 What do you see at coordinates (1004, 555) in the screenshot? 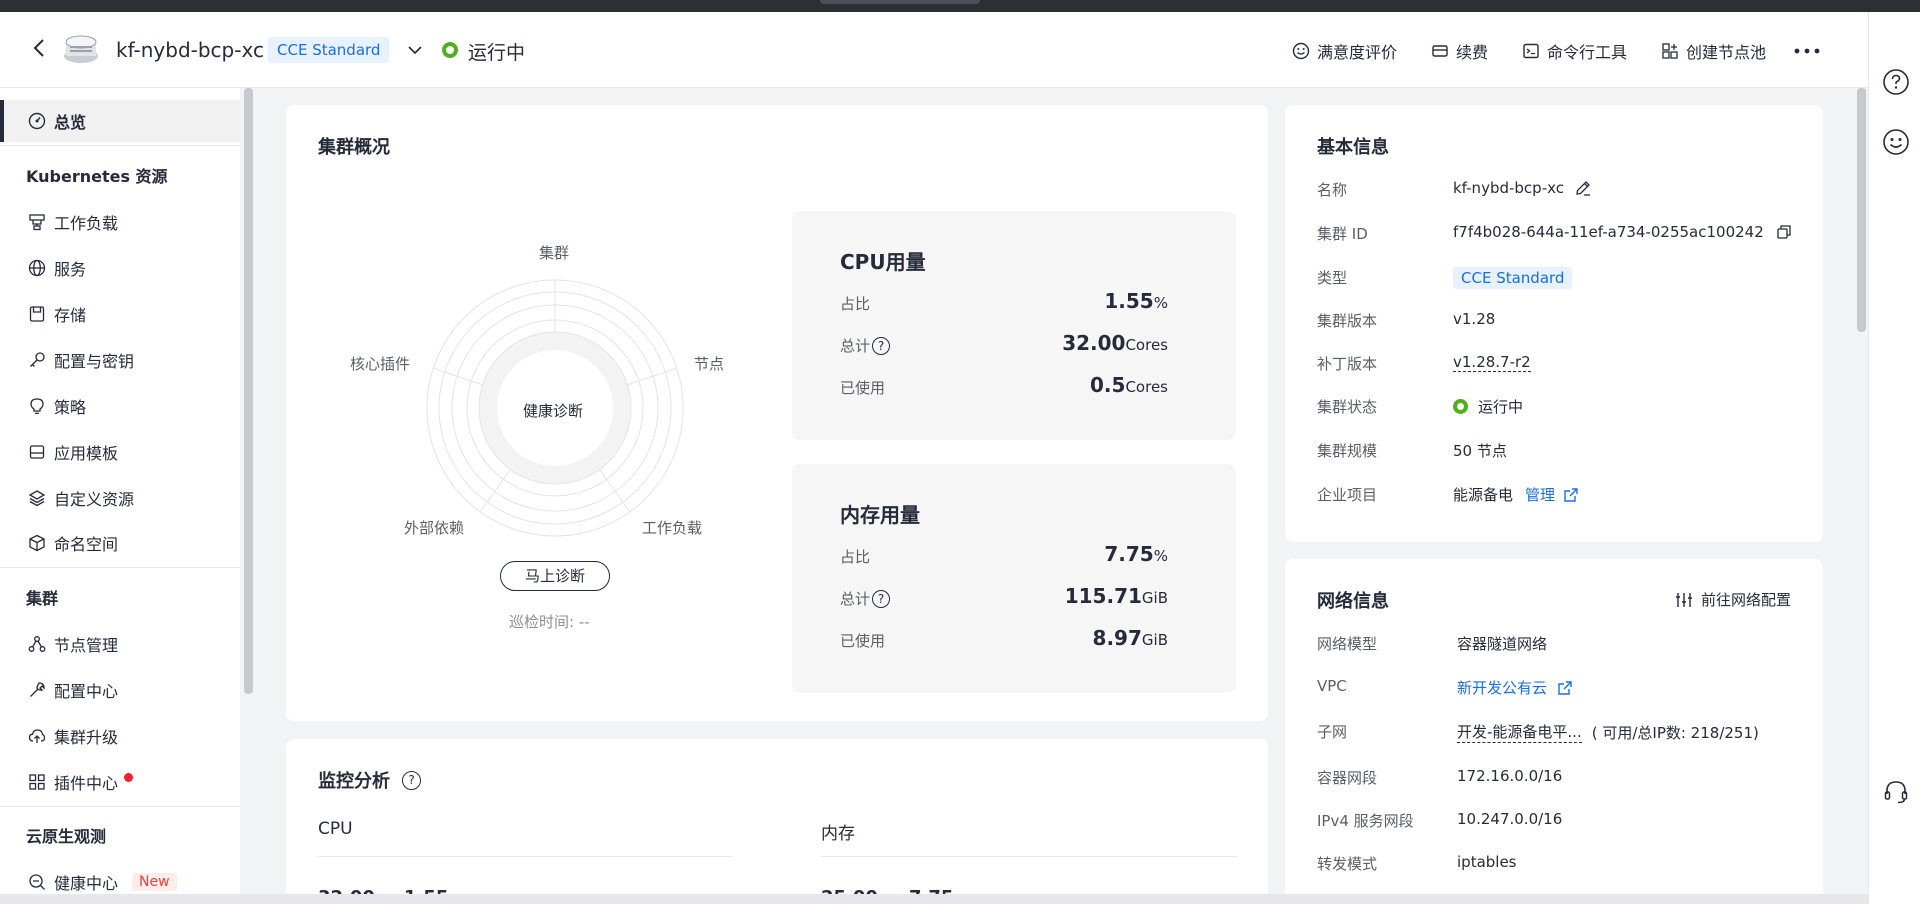
I see `memory-ratio-row: 占比 7.75%` at bounding box center [1004, 555].